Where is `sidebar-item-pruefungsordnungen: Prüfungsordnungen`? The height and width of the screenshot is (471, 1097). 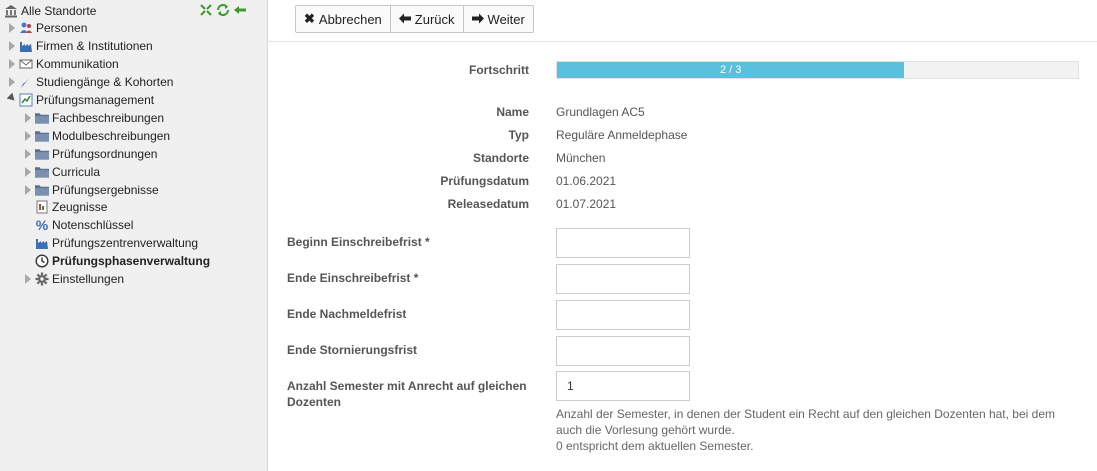 sidebar-item-pruefungsordnungen: Prüfungsordnungen is located at coordinates (90, 153).